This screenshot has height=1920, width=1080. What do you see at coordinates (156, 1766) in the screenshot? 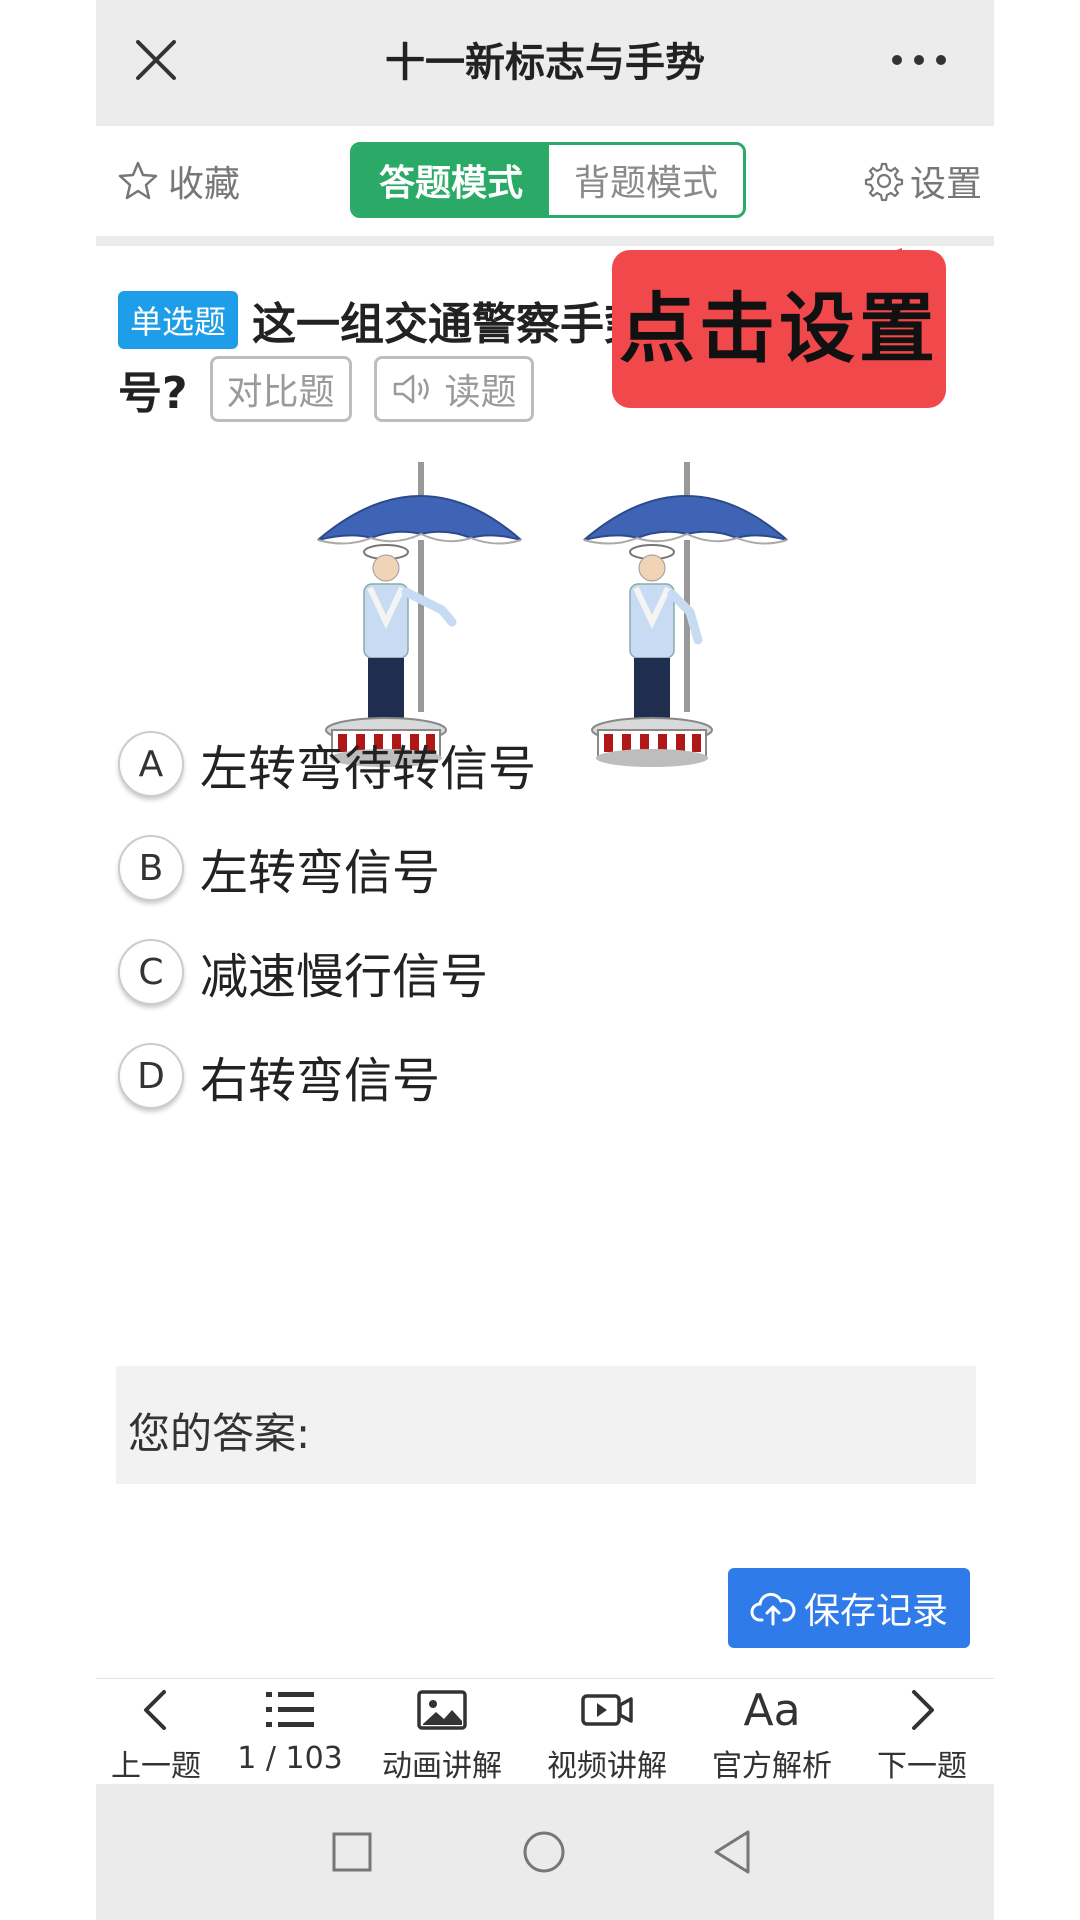
I see `prev-question-label: 上一题` at bounding box center [156, 1766].